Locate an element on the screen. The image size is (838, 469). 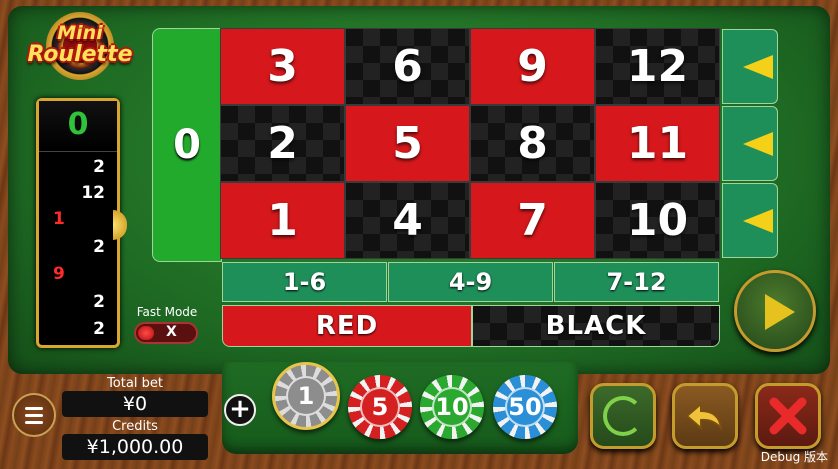
red-bet: RED is located at coordinates (347, 326).